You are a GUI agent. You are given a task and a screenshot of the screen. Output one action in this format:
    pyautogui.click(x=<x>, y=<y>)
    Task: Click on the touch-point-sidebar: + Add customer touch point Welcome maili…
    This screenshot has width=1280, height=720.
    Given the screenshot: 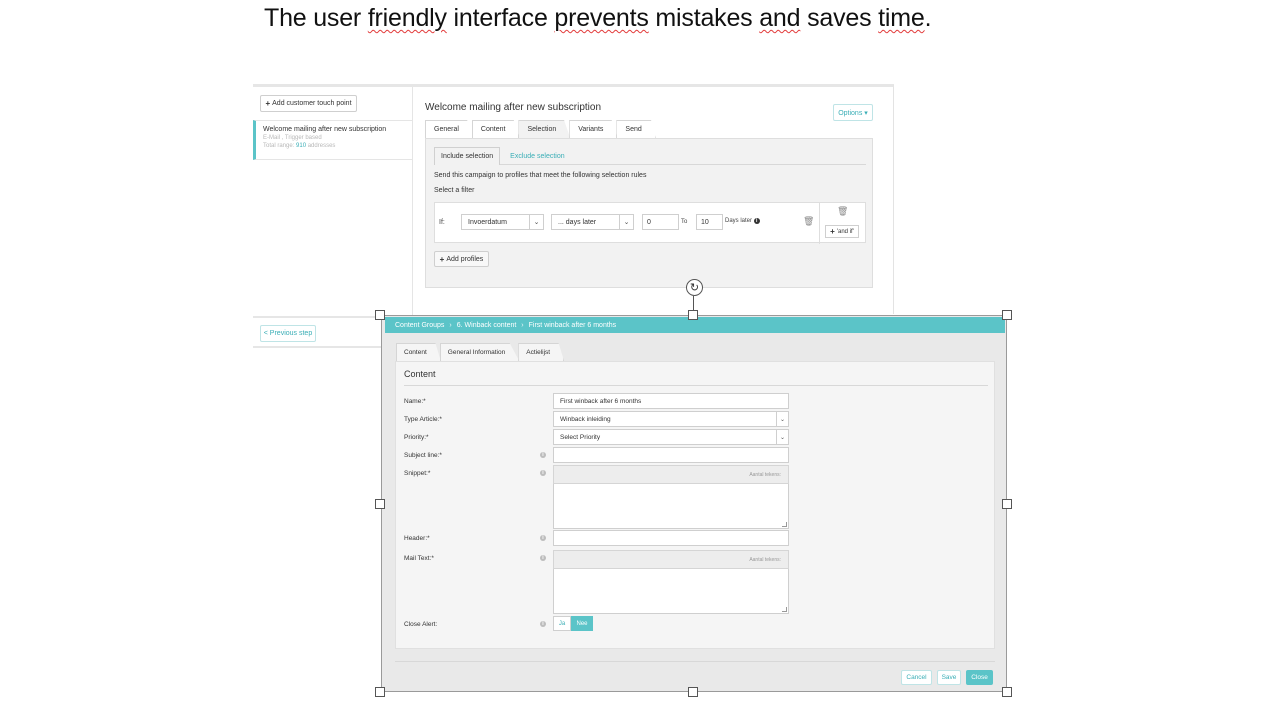 What is the action you would take?
    pyautogui.click(x=333, y=202)
    